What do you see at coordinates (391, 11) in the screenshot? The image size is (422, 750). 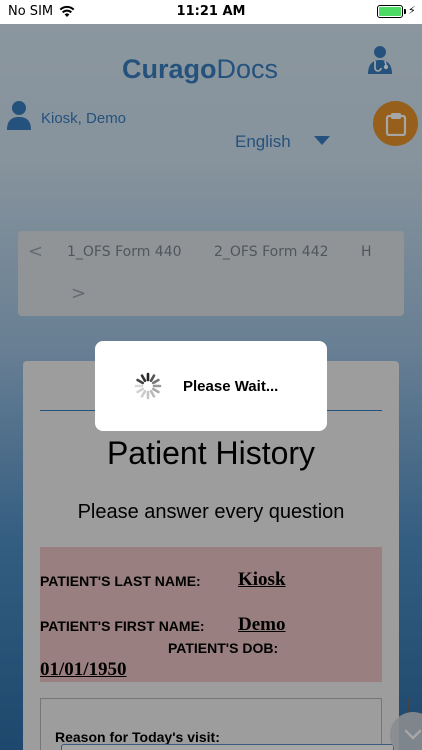 I see `battery-icon` at bounding box center [391, 11].